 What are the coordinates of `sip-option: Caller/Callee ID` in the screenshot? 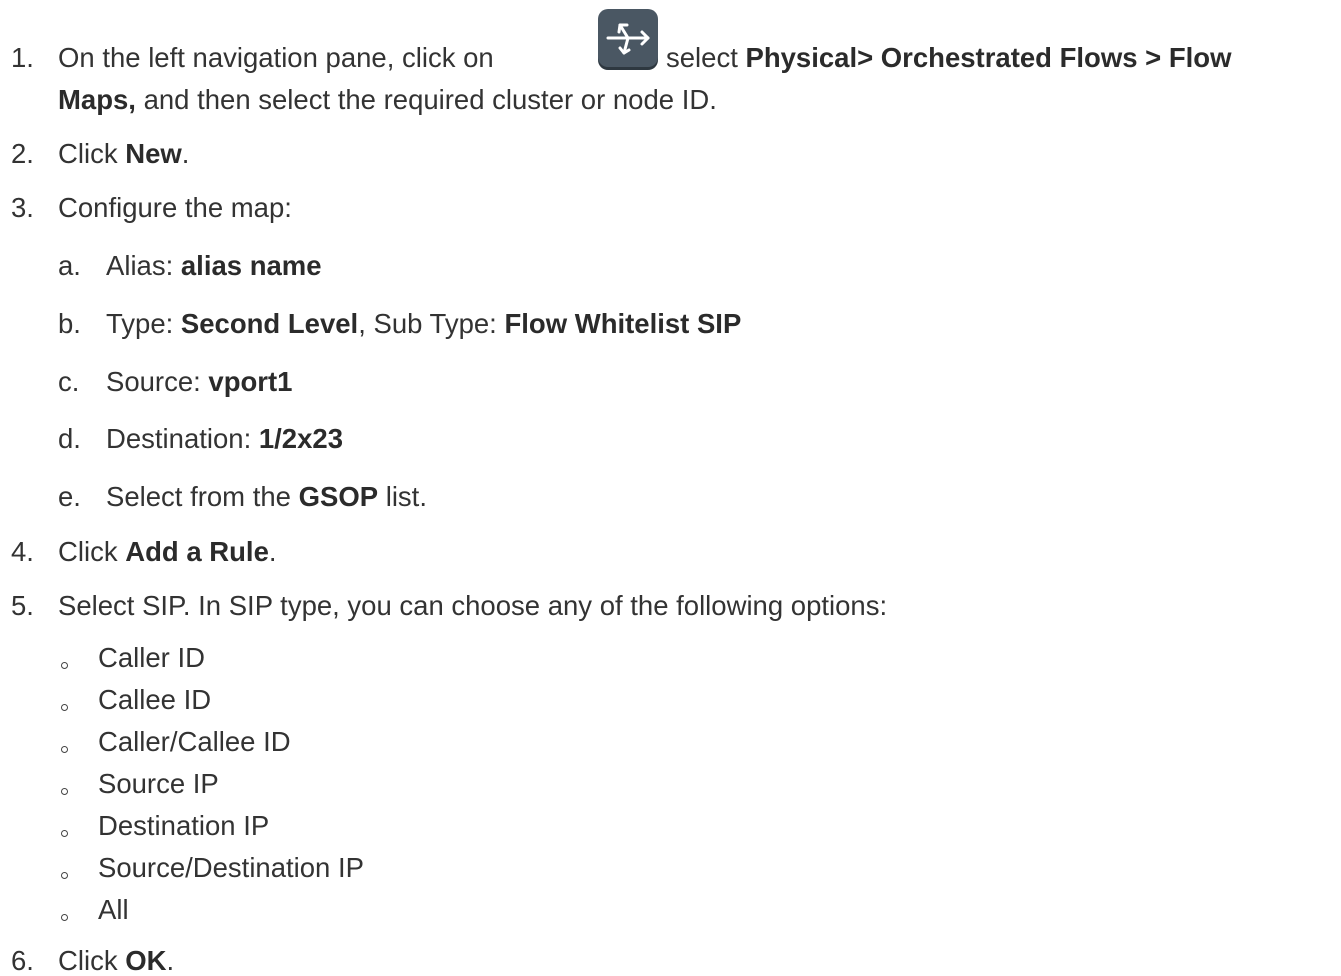 It's located at (194, 741).